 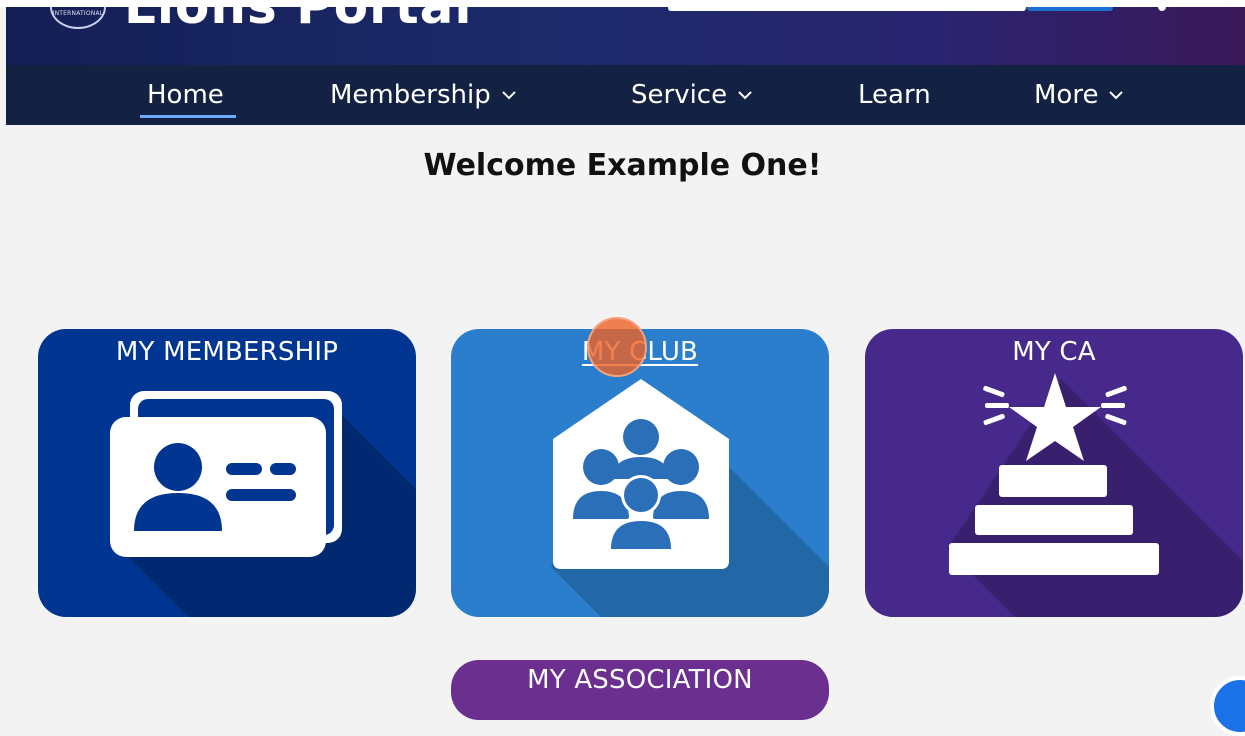 I want to click on nav-item-learn: Learn, so click(x=894, y=95).